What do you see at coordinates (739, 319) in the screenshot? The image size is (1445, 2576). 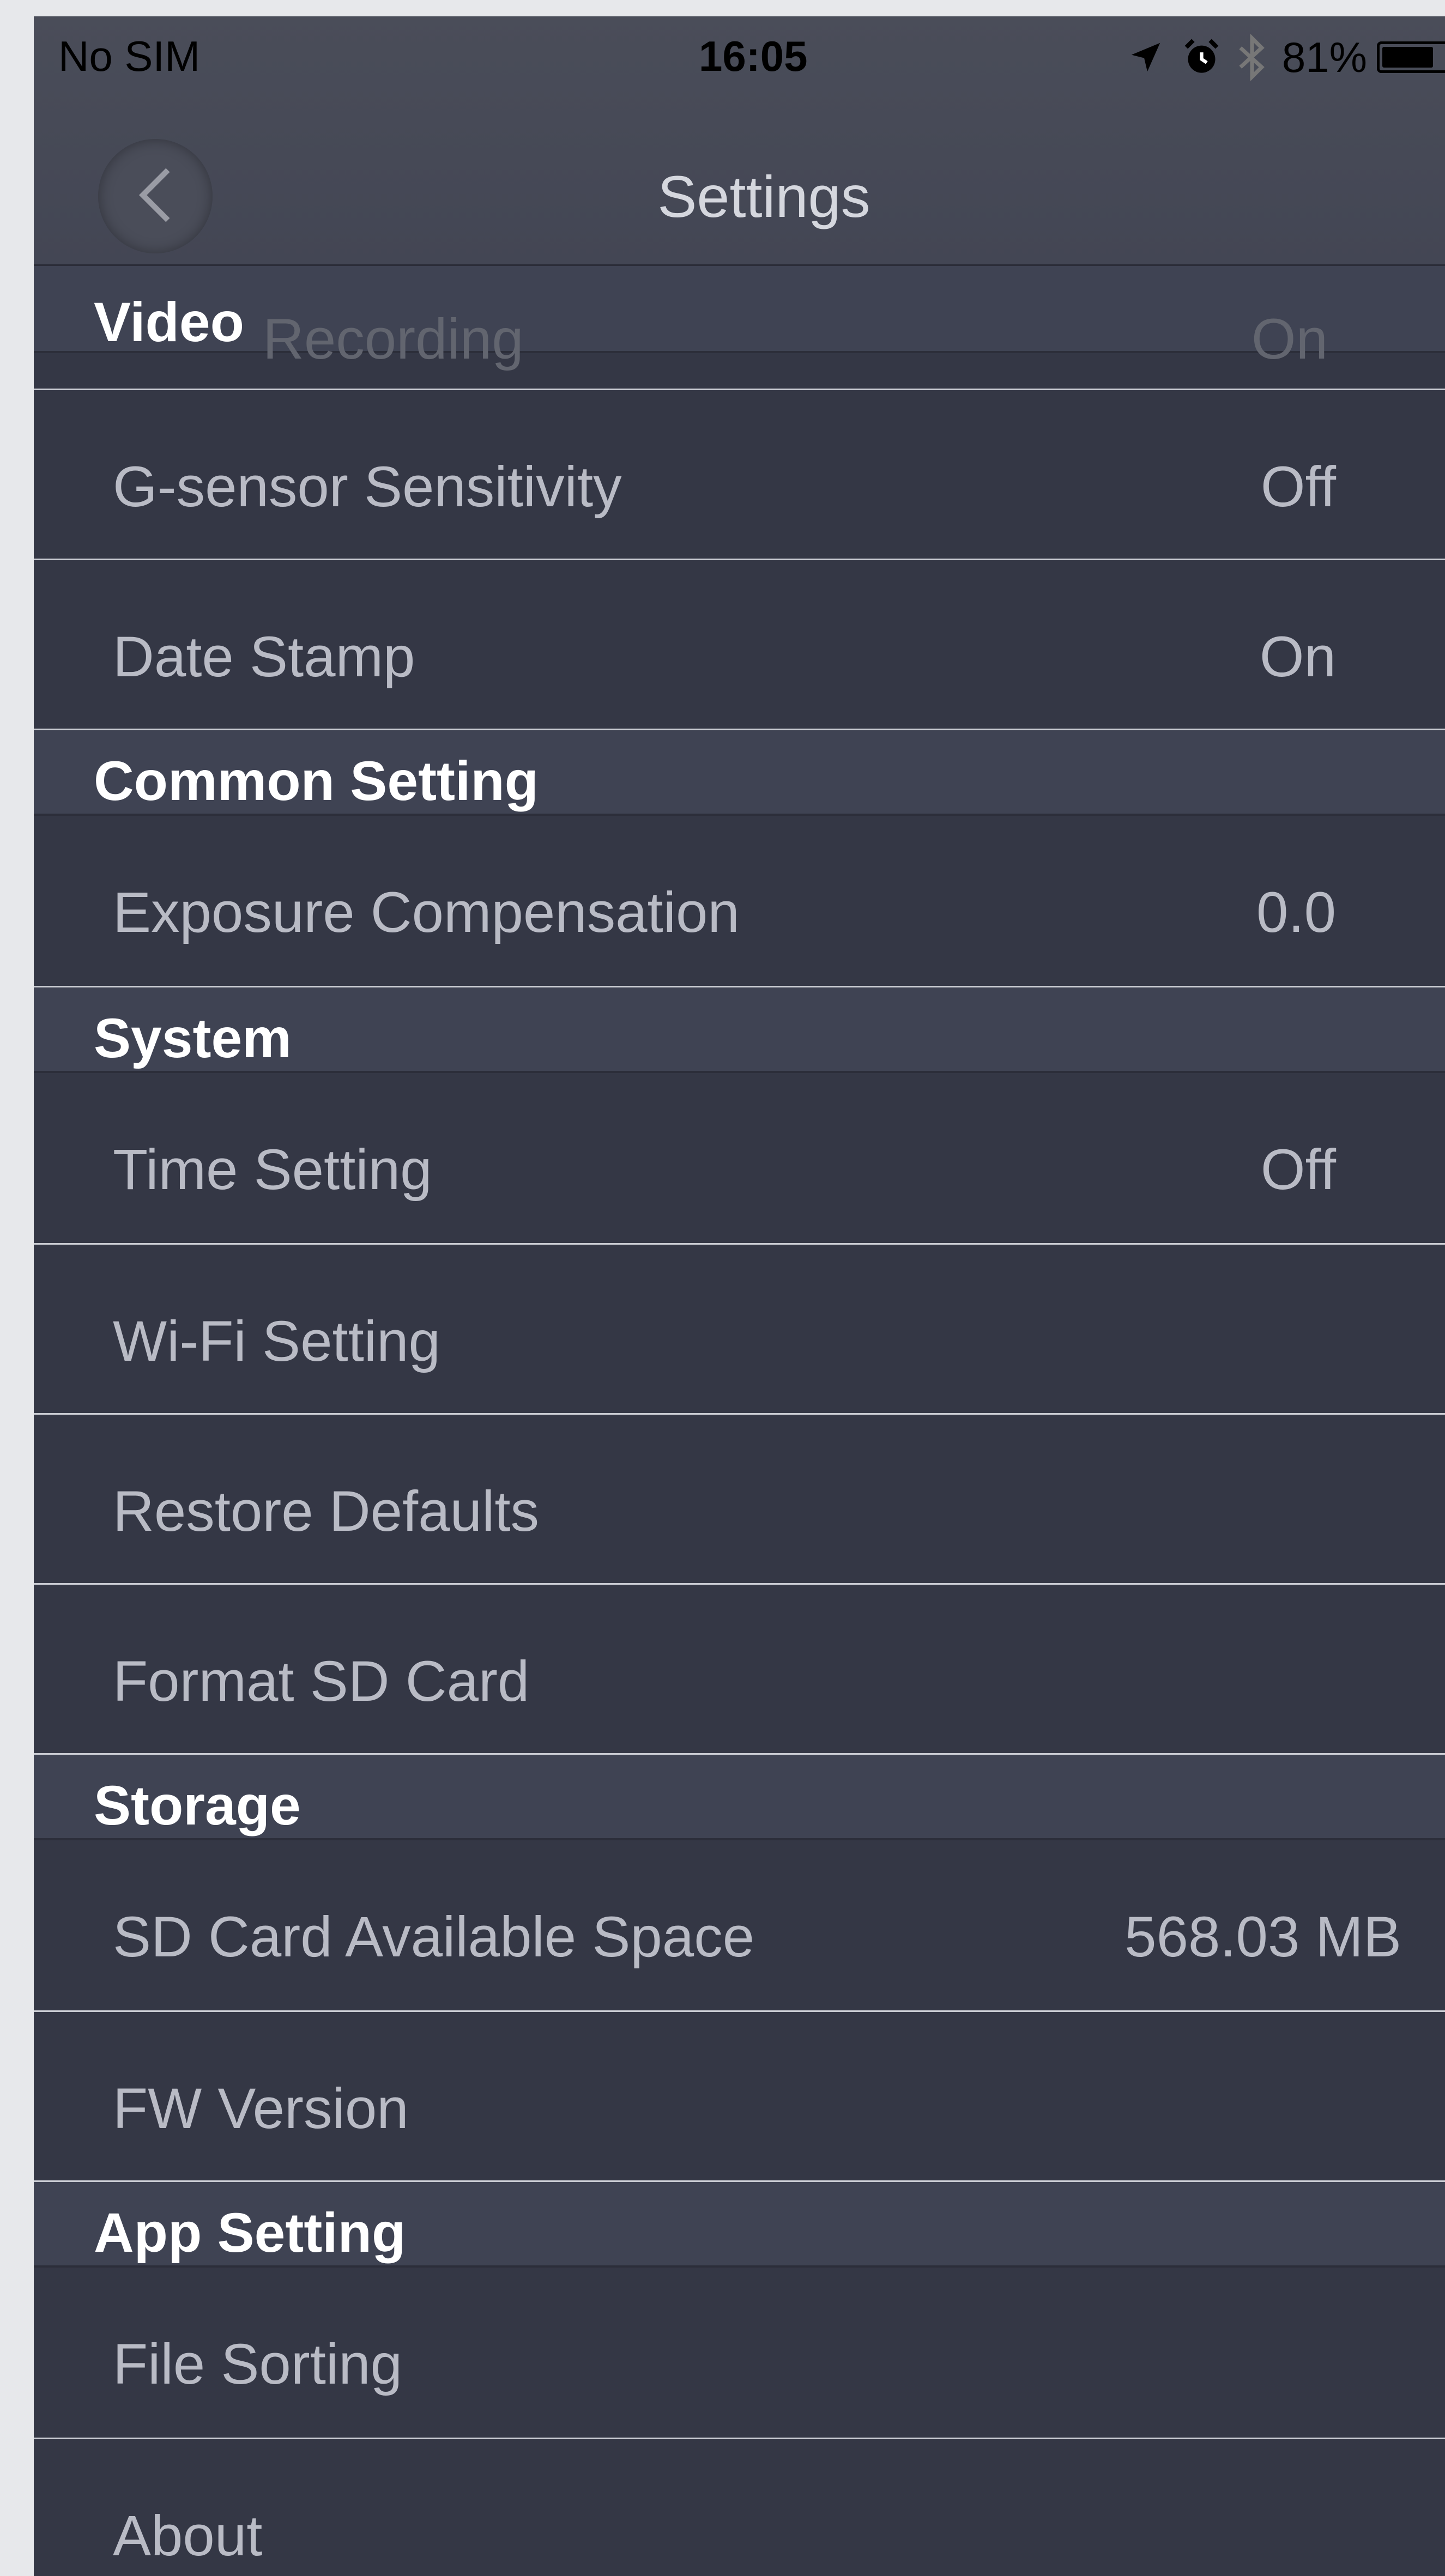 I see `section-header-video: Recording On Video` at bounding box center [739, 319].